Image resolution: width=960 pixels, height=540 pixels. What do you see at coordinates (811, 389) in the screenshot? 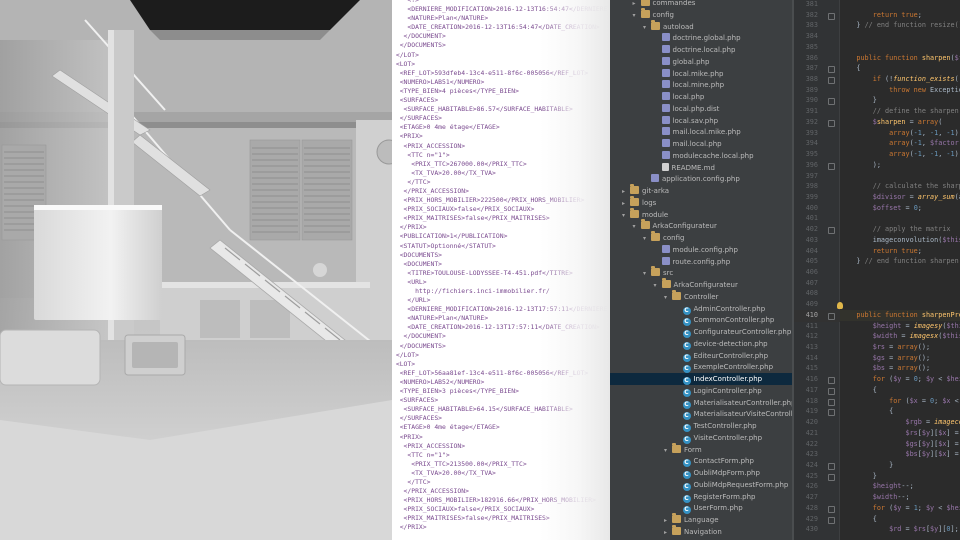
I see `line-number: 417` at bounding box center [811, 389].